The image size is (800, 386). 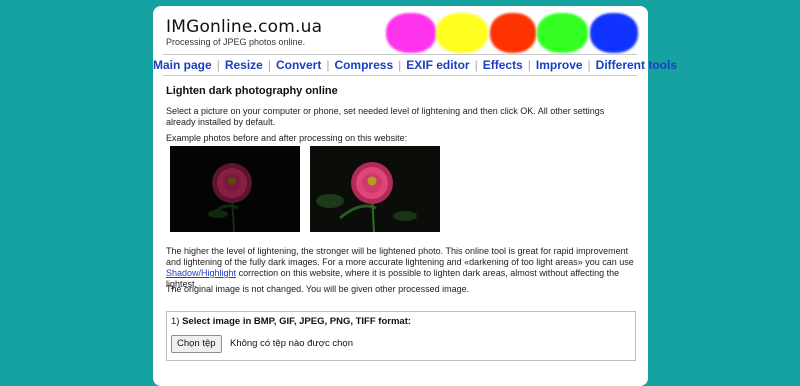 I want to click on shadow-highlight-link: Shadow/Highlight, so click(x=201, y=273).